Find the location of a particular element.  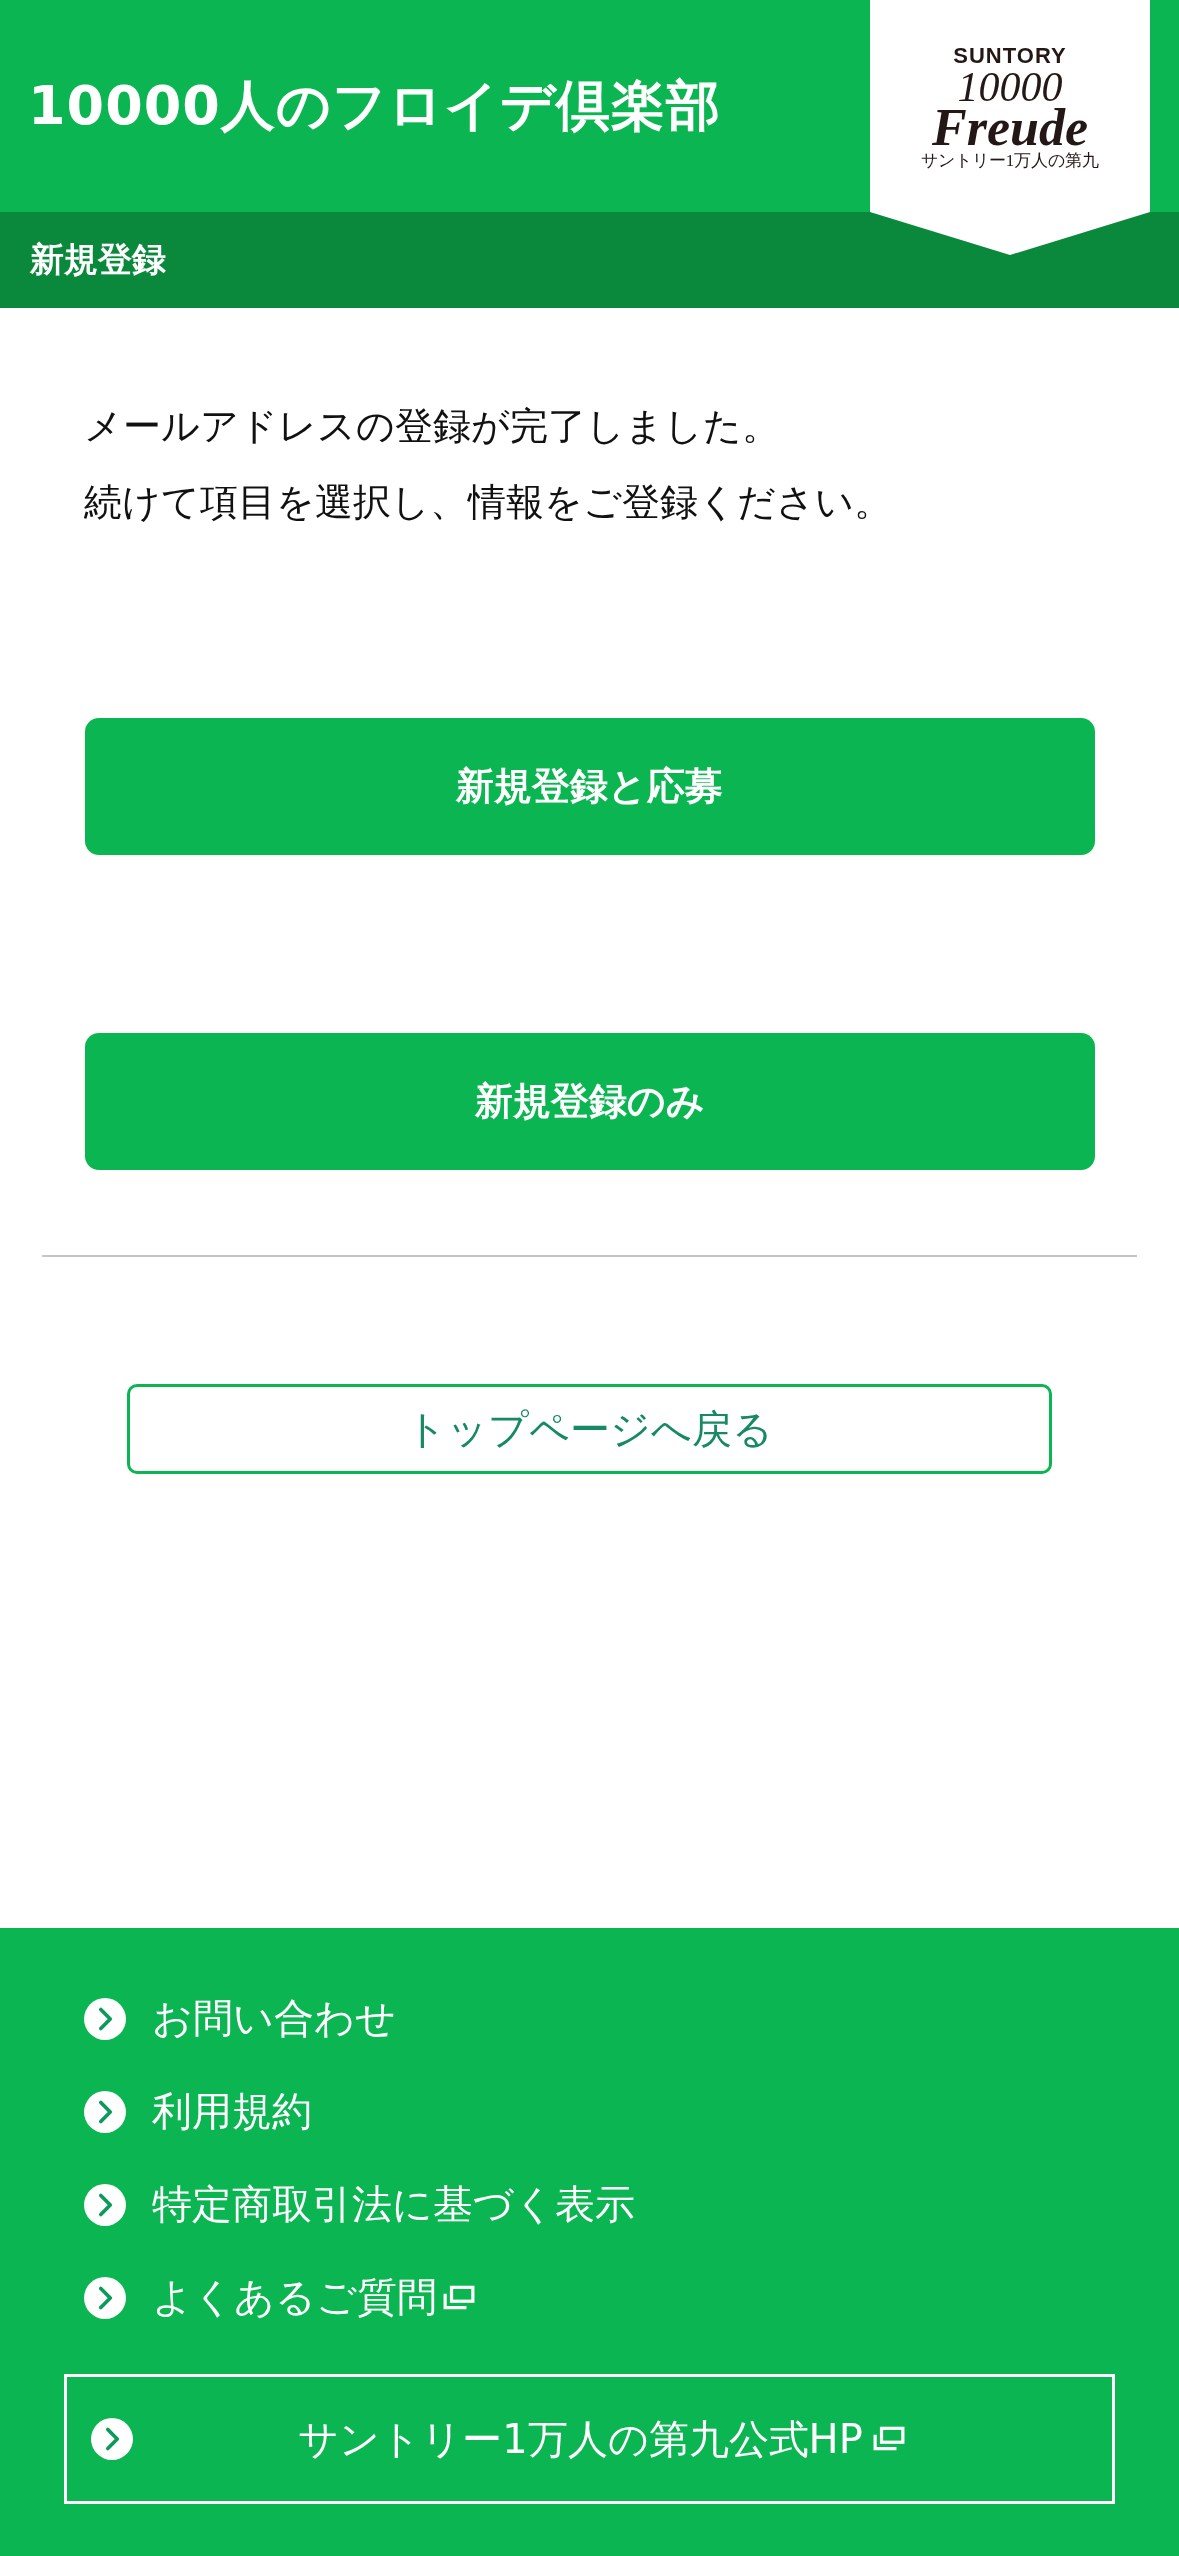

register-button: 新規登録と応募 is located at coordinates (589, 786).